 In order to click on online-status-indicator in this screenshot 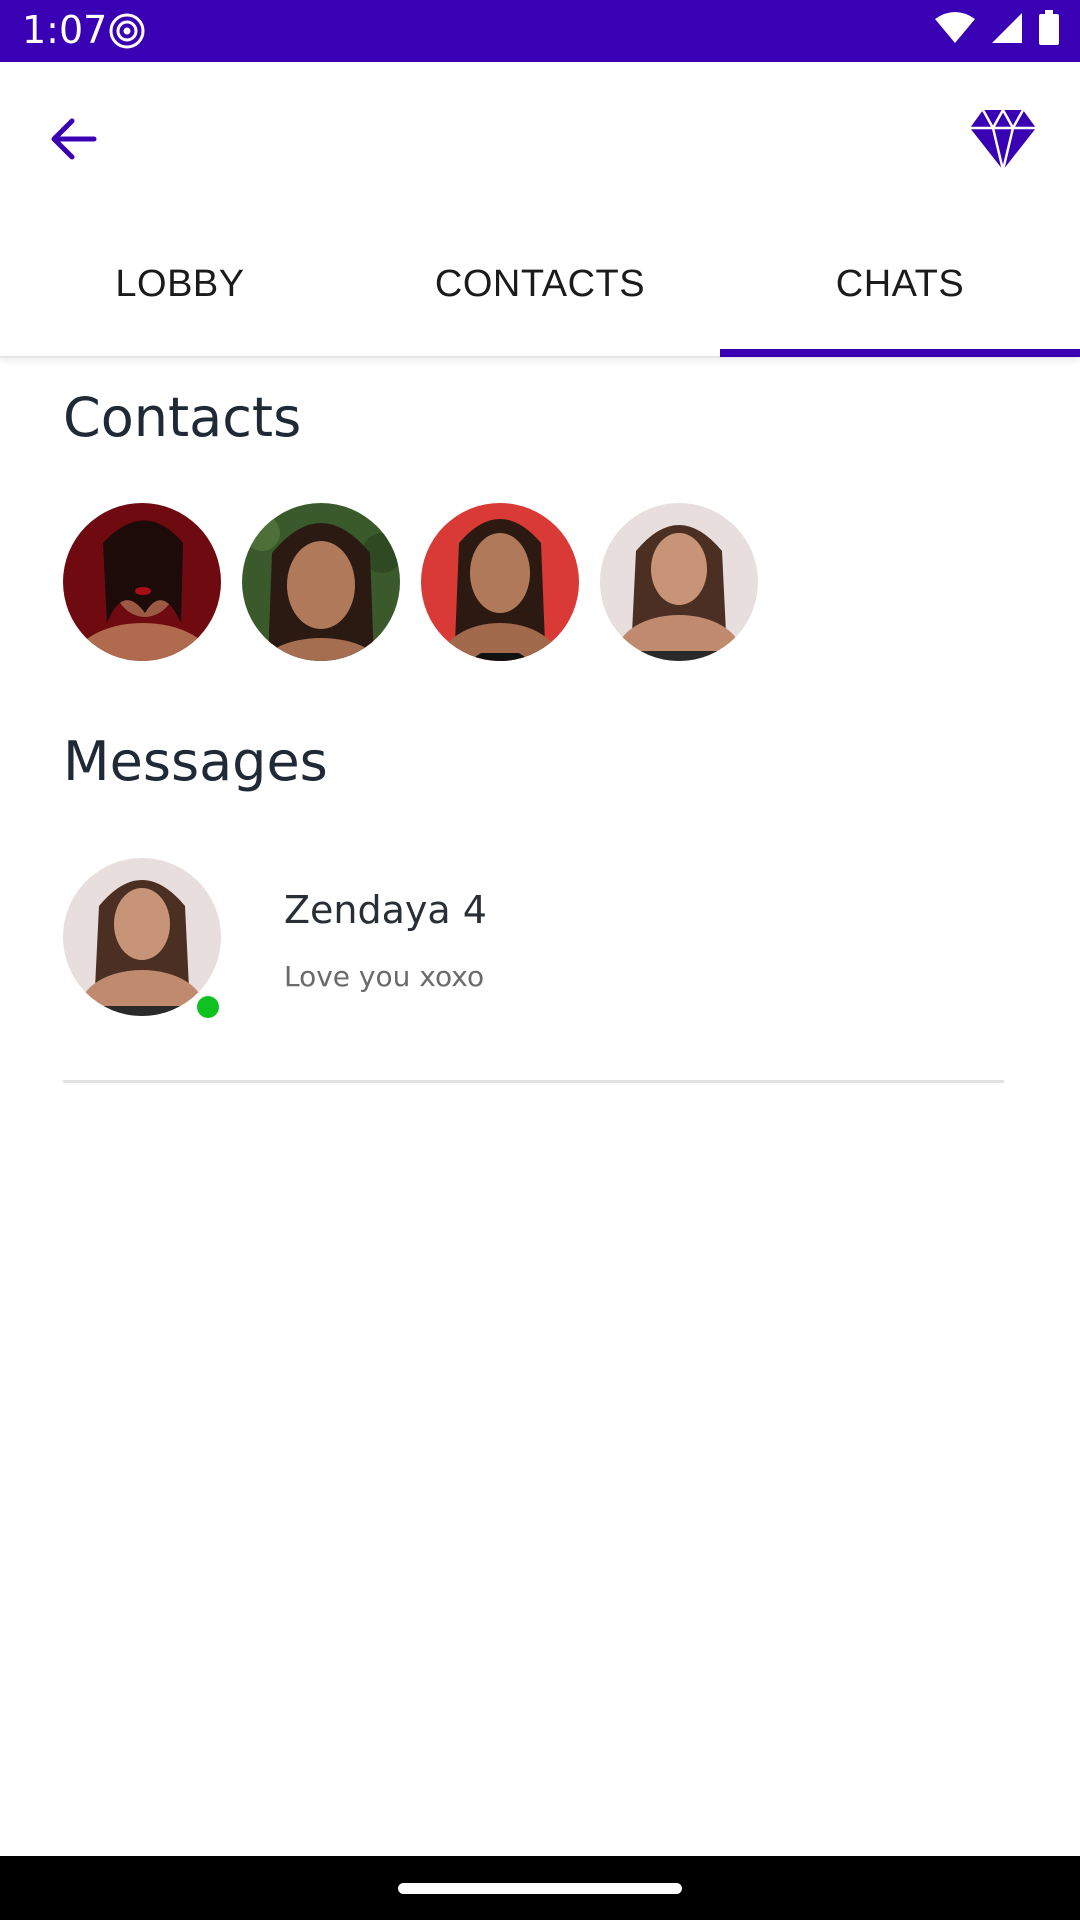, I will do `click(208, 1007)`.